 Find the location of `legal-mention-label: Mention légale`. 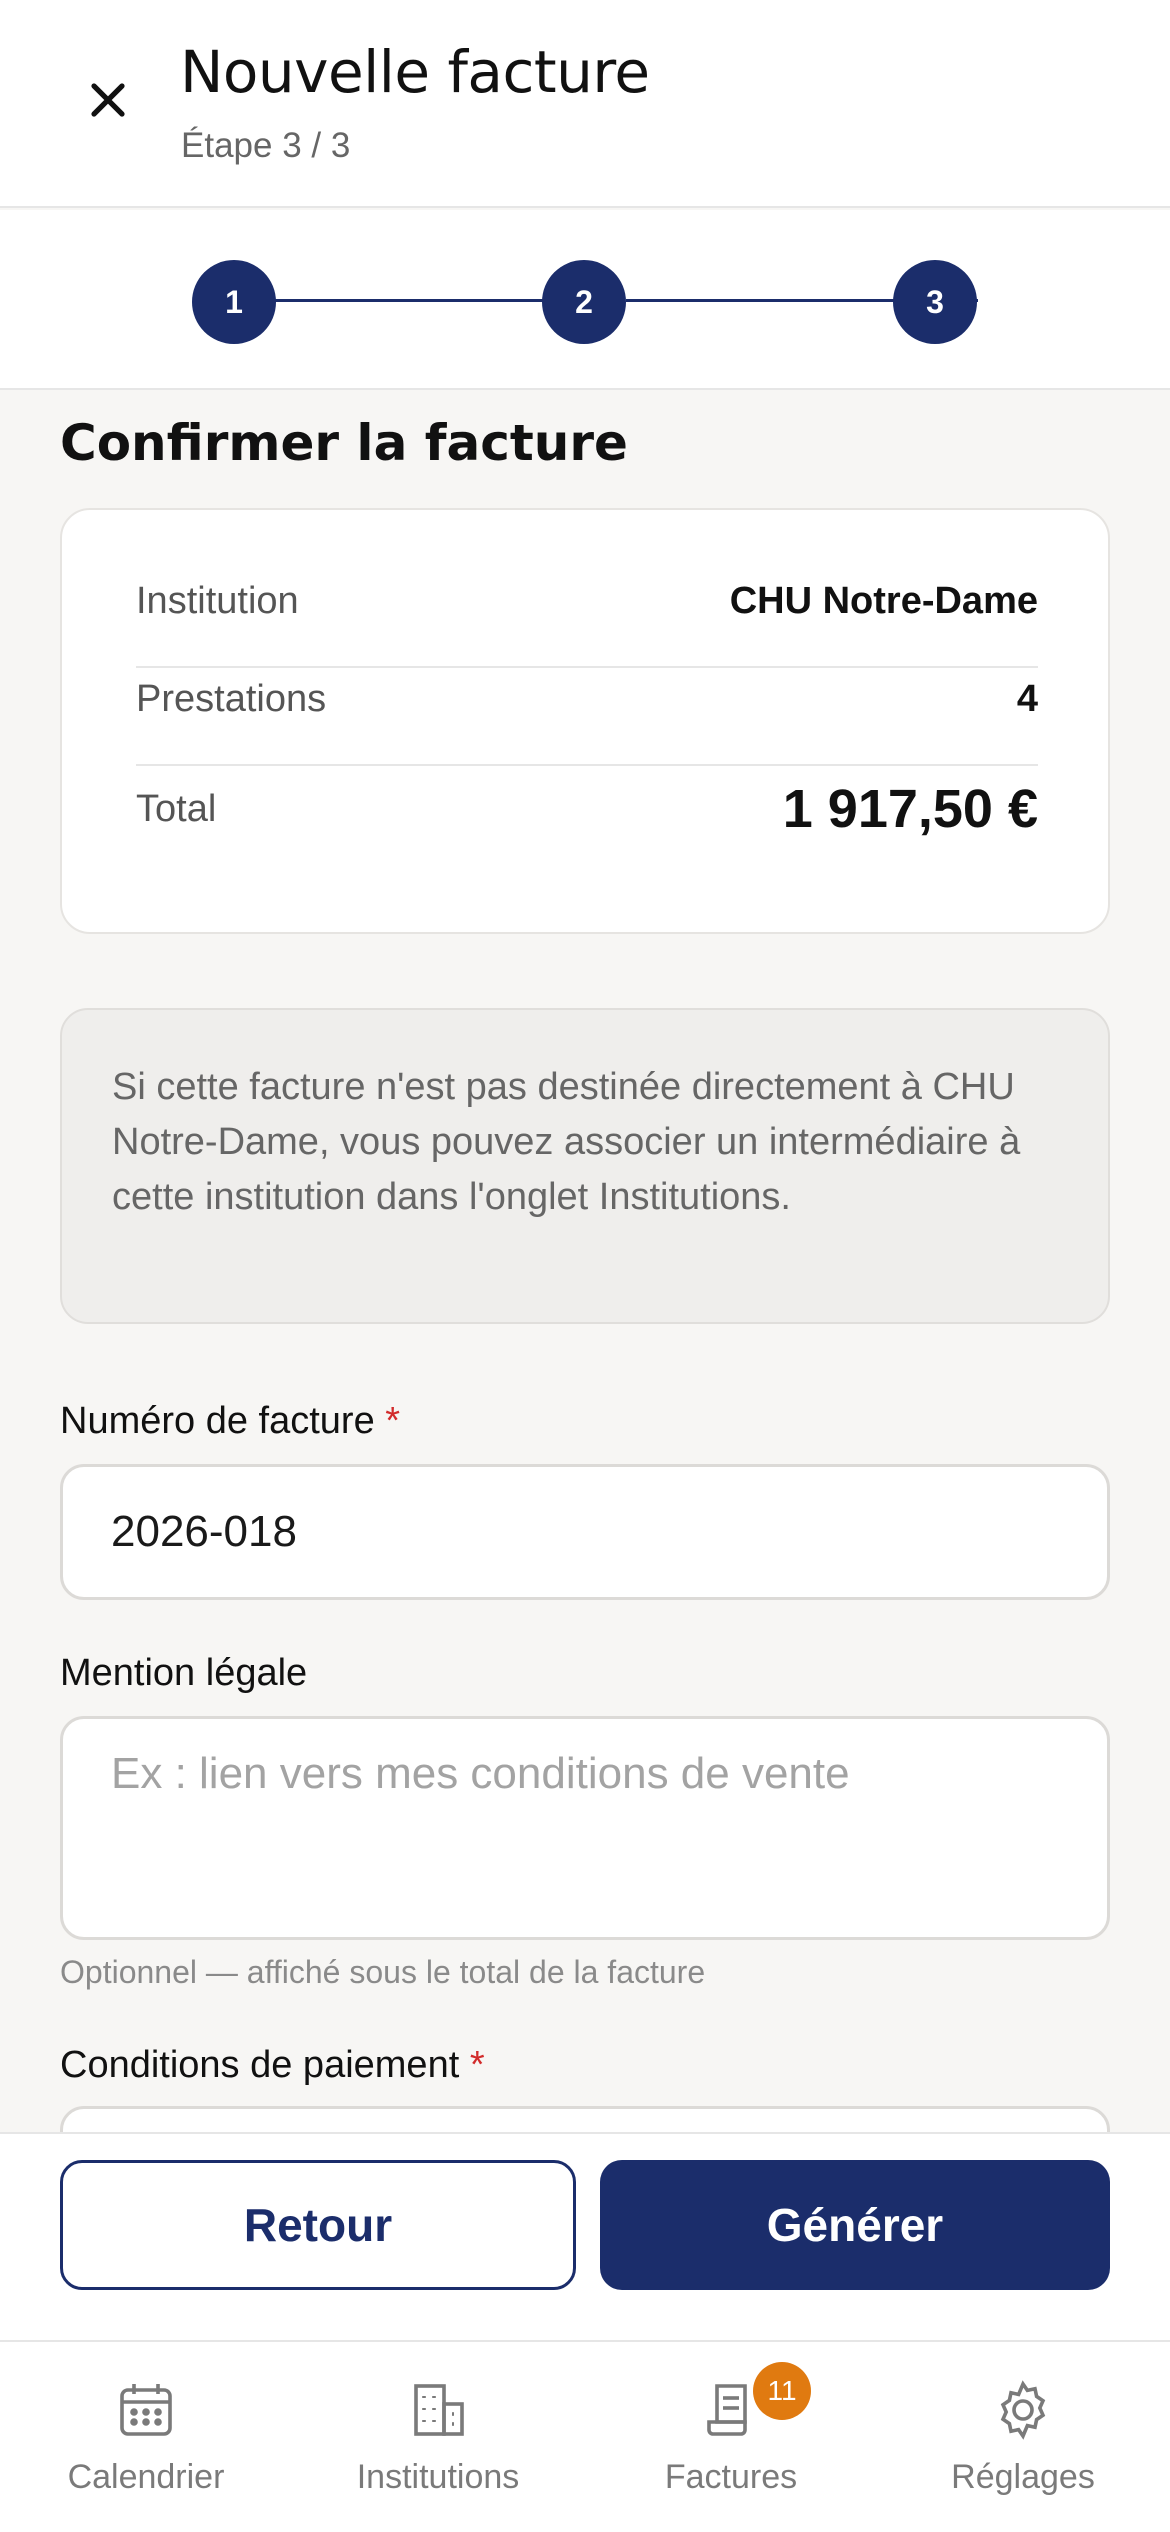

legal-mention-label: Mention légale is located at coordinates (184, 1673).